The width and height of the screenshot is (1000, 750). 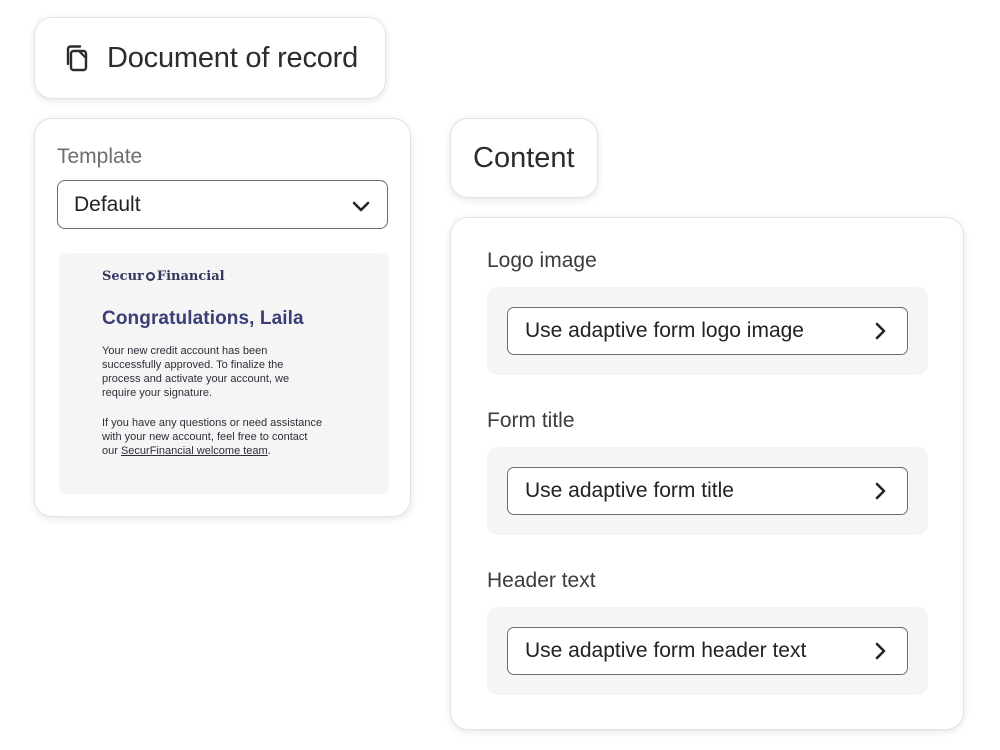 I want to click on template-label: Template, so click(x=100, y=156).